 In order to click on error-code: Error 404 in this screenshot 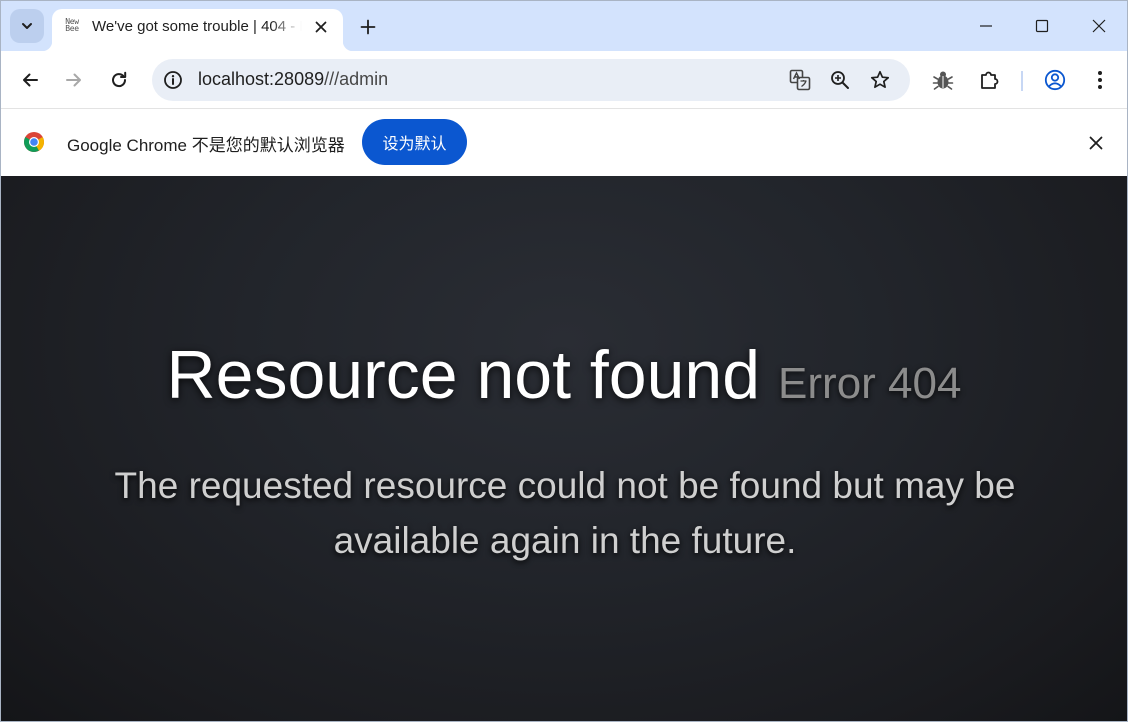, I will do `click(870, 383)`.